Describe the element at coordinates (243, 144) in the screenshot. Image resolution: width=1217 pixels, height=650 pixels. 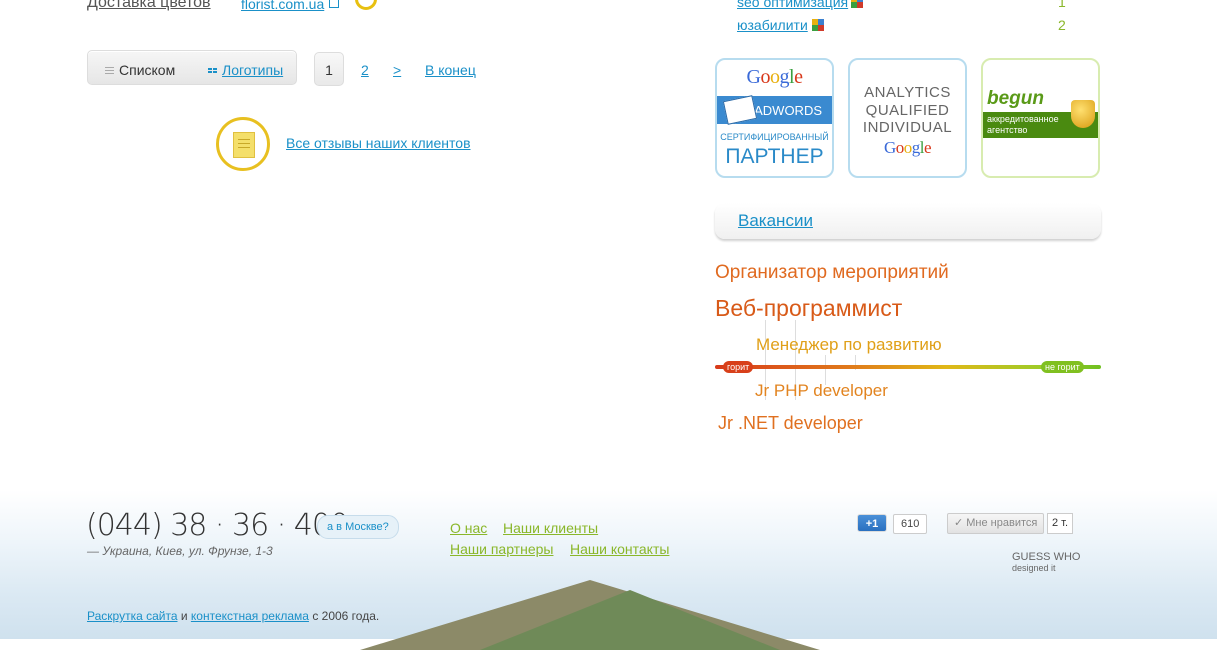
I see `reviews-document-icon` at that location.